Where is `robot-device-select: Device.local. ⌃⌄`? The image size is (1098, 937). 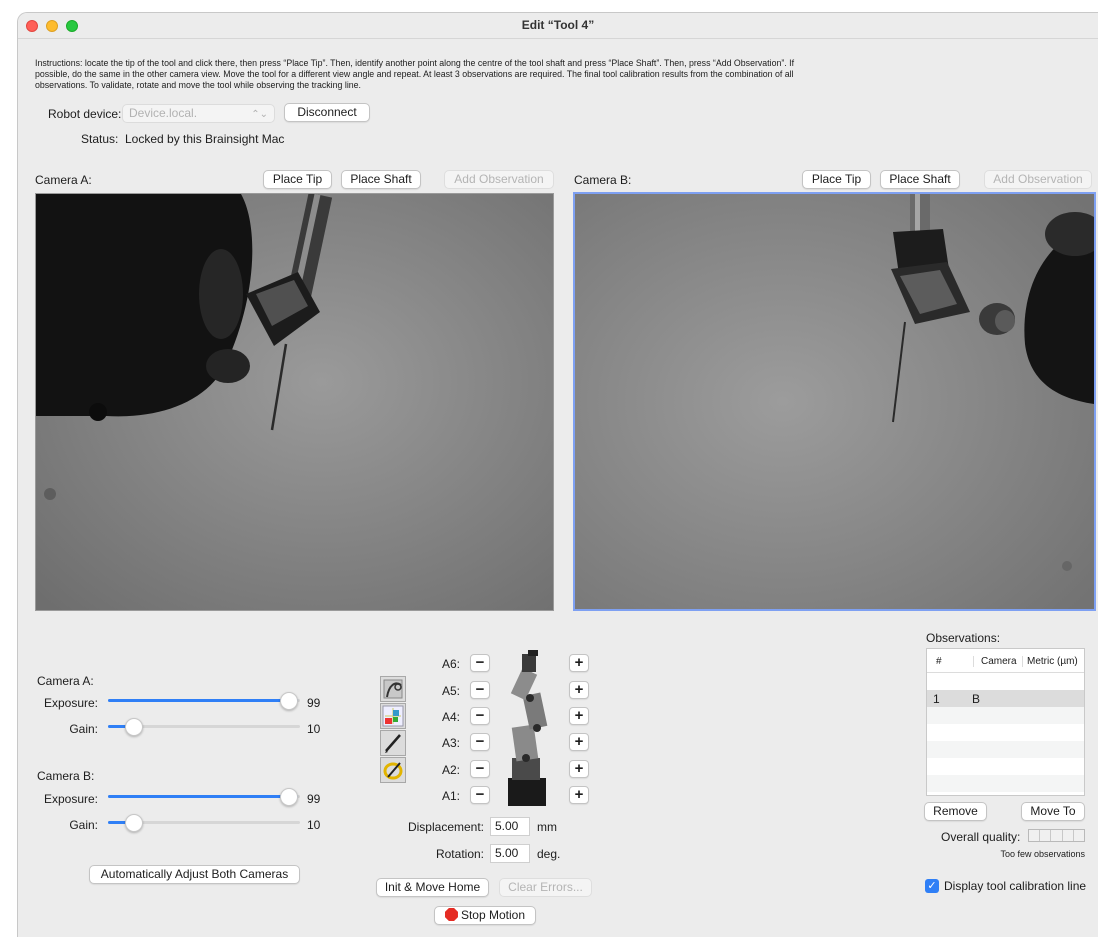 robot-device-select: Device.local. ⌃⌄ is located at coordinates (198, 113).